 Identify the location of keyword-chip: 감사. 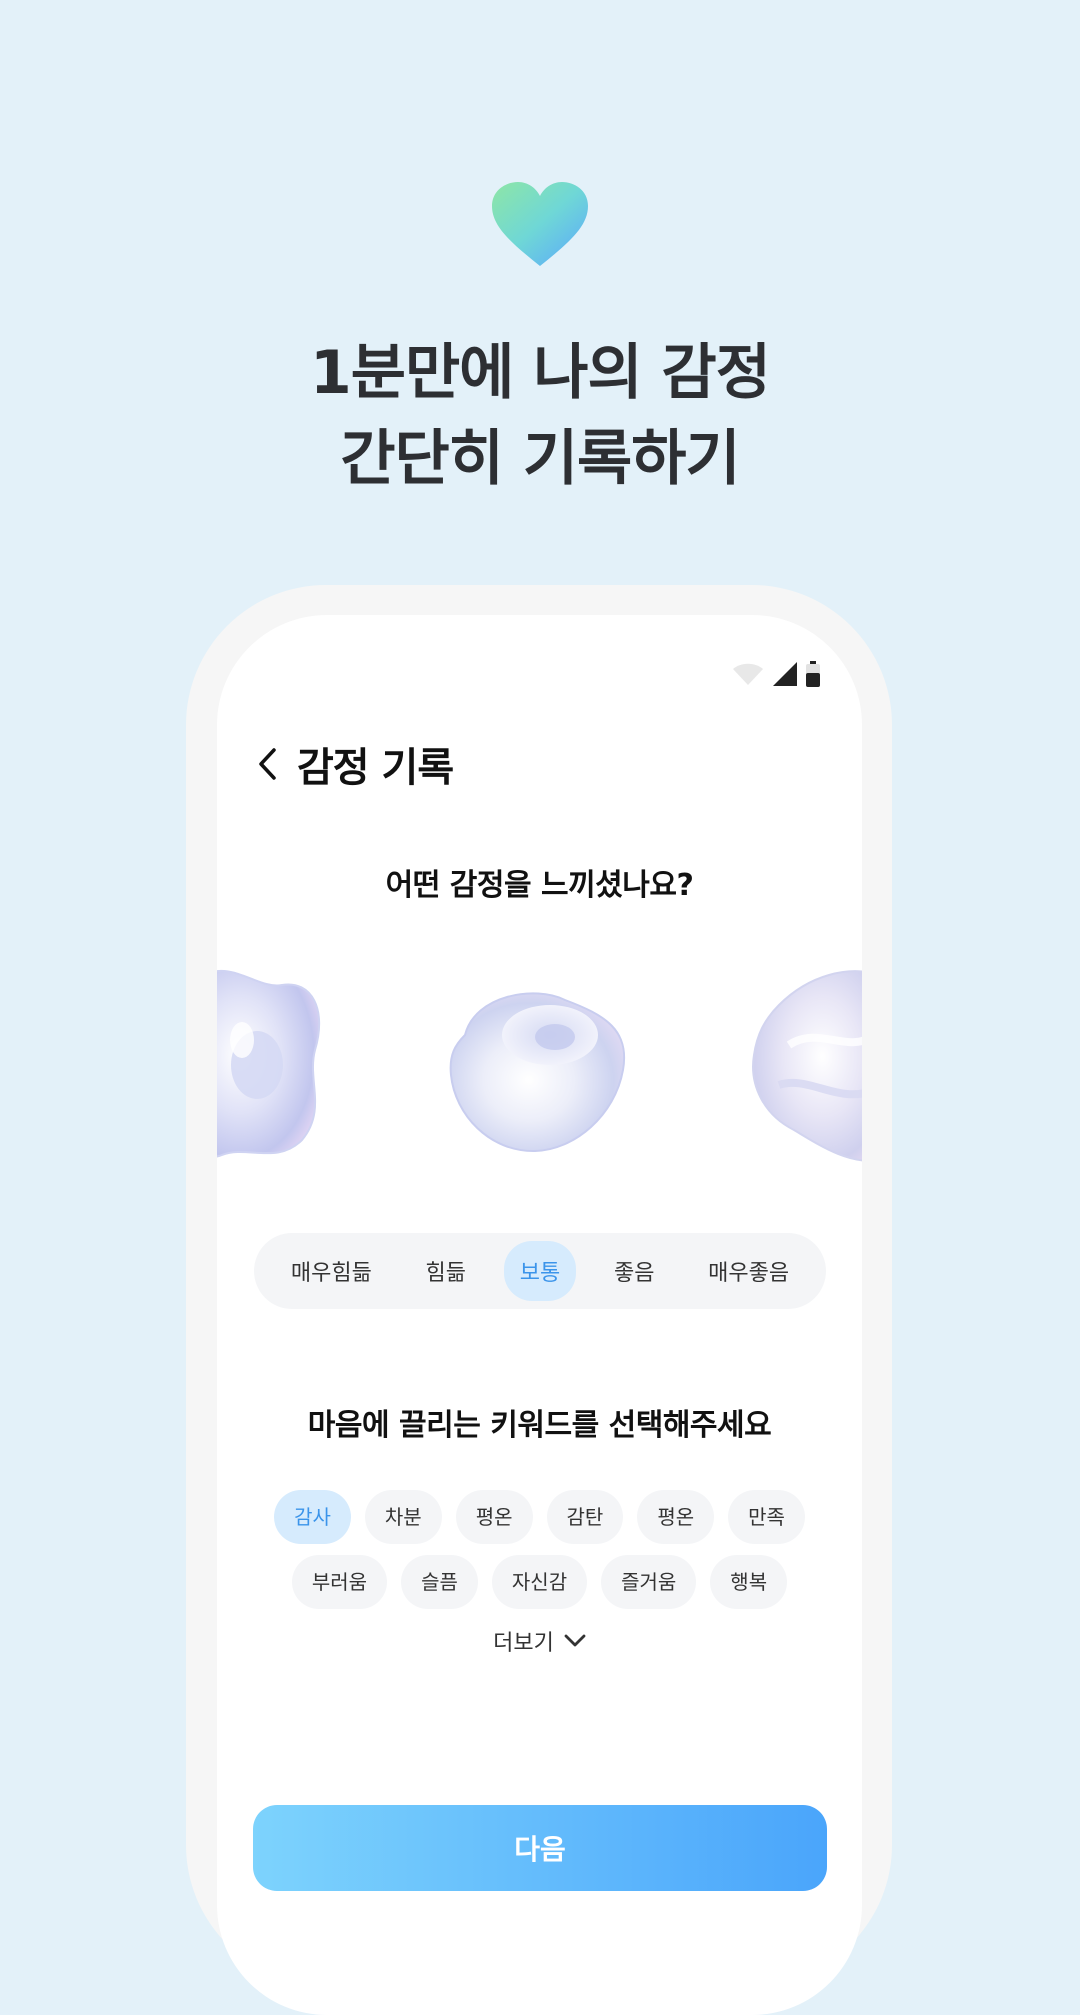
(312, 1517).